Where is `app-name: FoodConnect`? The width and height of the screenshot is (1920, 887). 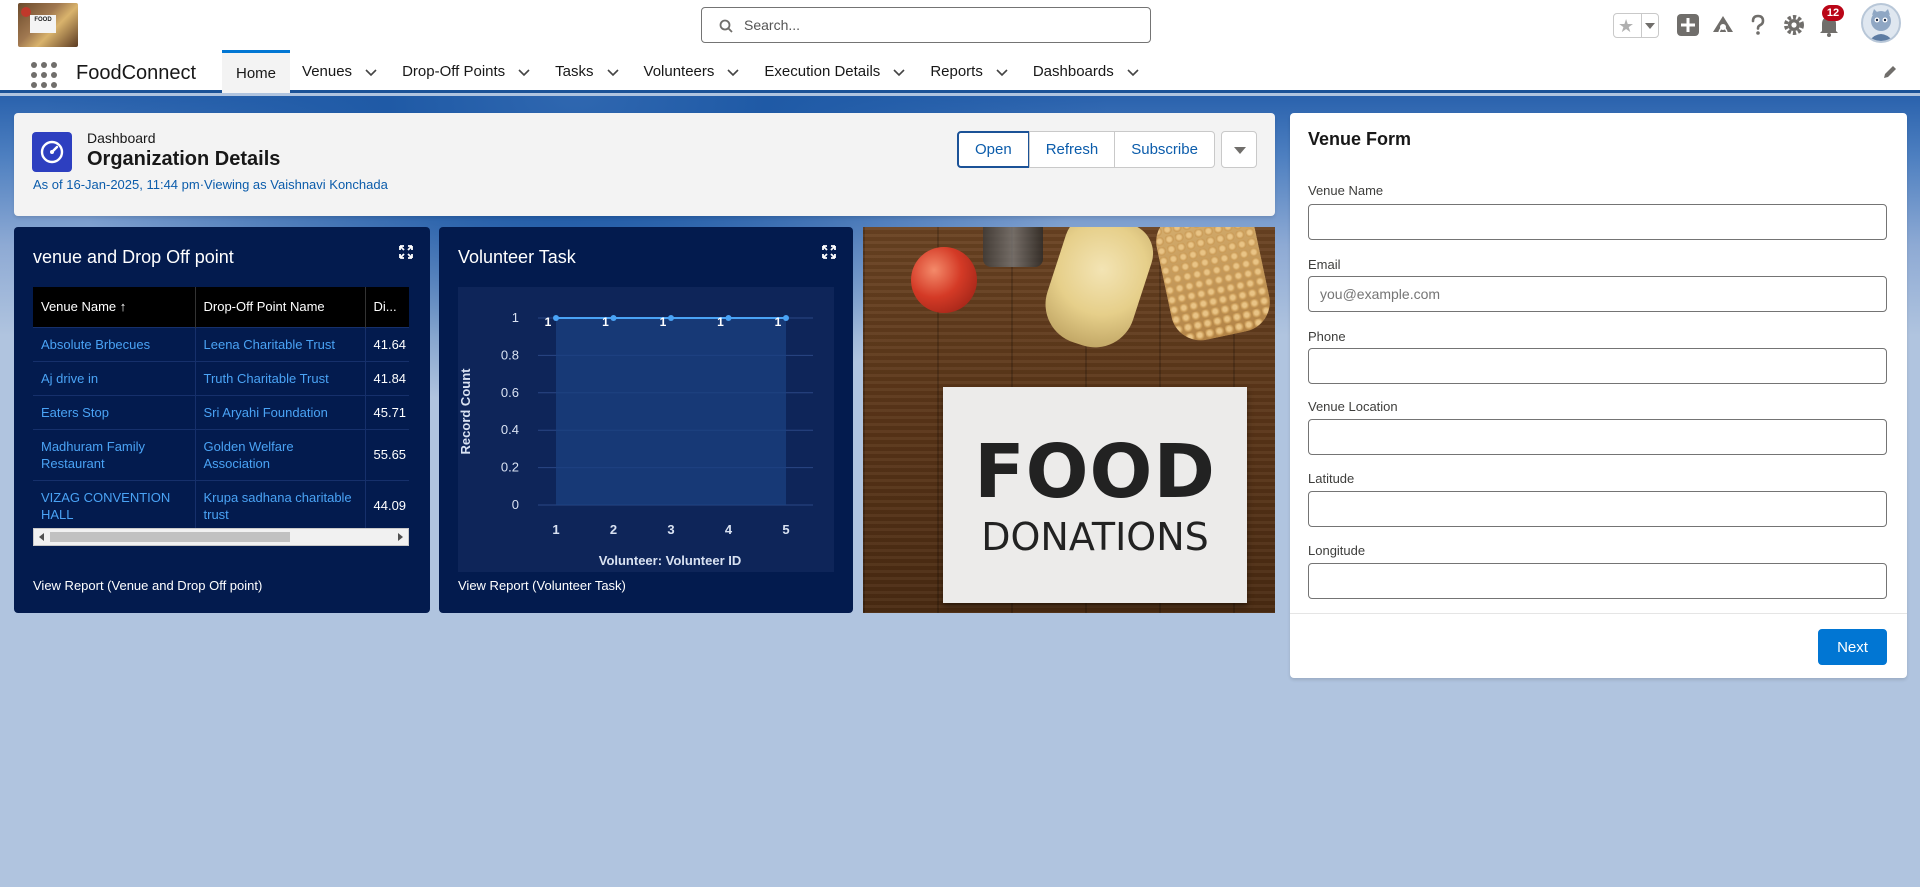 app-name: FoodConnect is located at coordinates (136, 73).